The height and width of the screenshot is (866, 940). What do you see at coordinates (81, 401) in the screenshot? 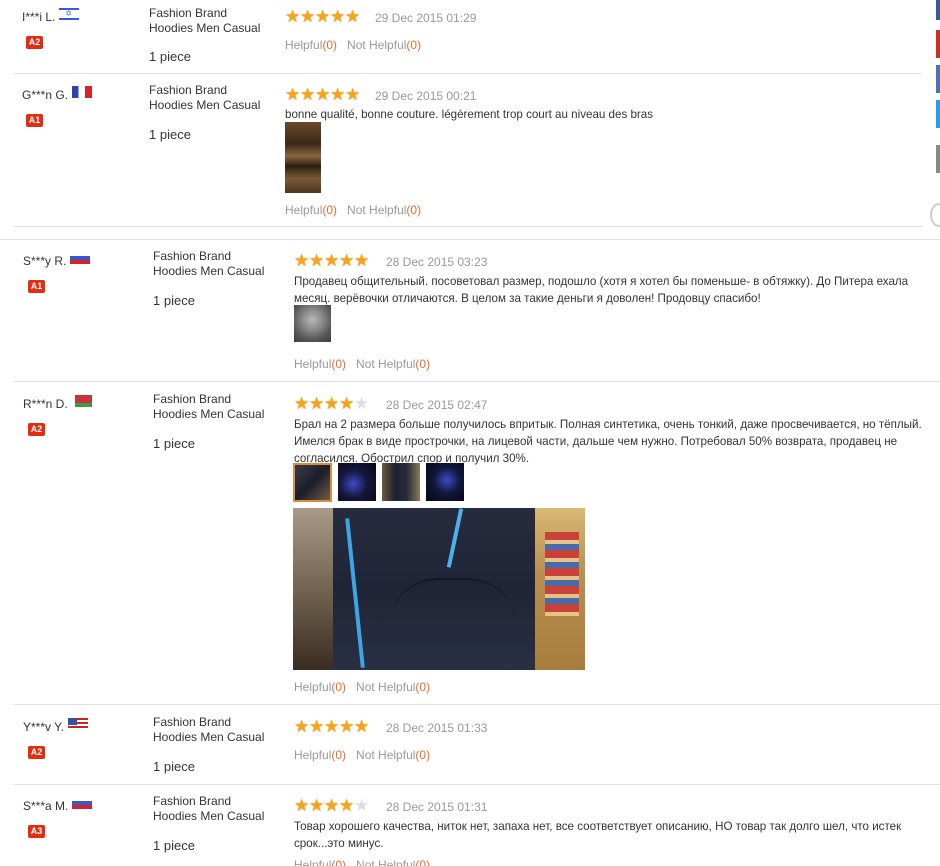
I see `belarus-flag-icon` at bounding box center [81, 401].